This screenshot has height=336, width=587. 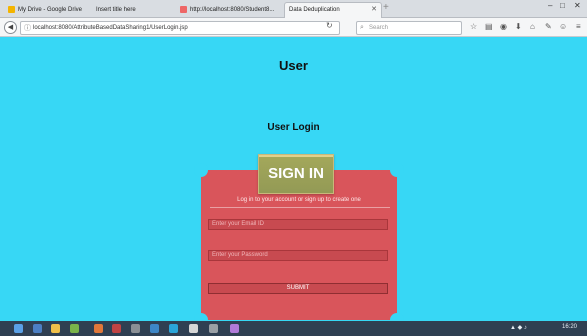 What do you see at coordinates (314, 10) in the screenshot?
I see `tab-label: Data Deduplication` at bounding box center [314, 10].